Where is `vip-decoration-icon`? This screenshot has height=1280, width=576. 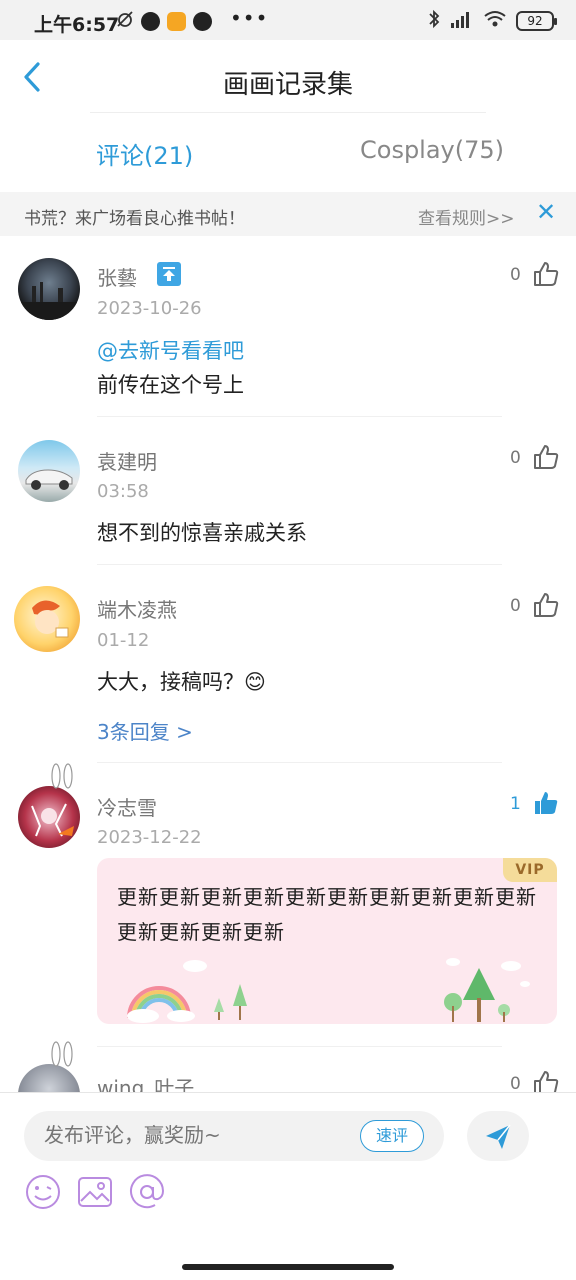
vip-decoration-icon is located at coordinates (328, 990).